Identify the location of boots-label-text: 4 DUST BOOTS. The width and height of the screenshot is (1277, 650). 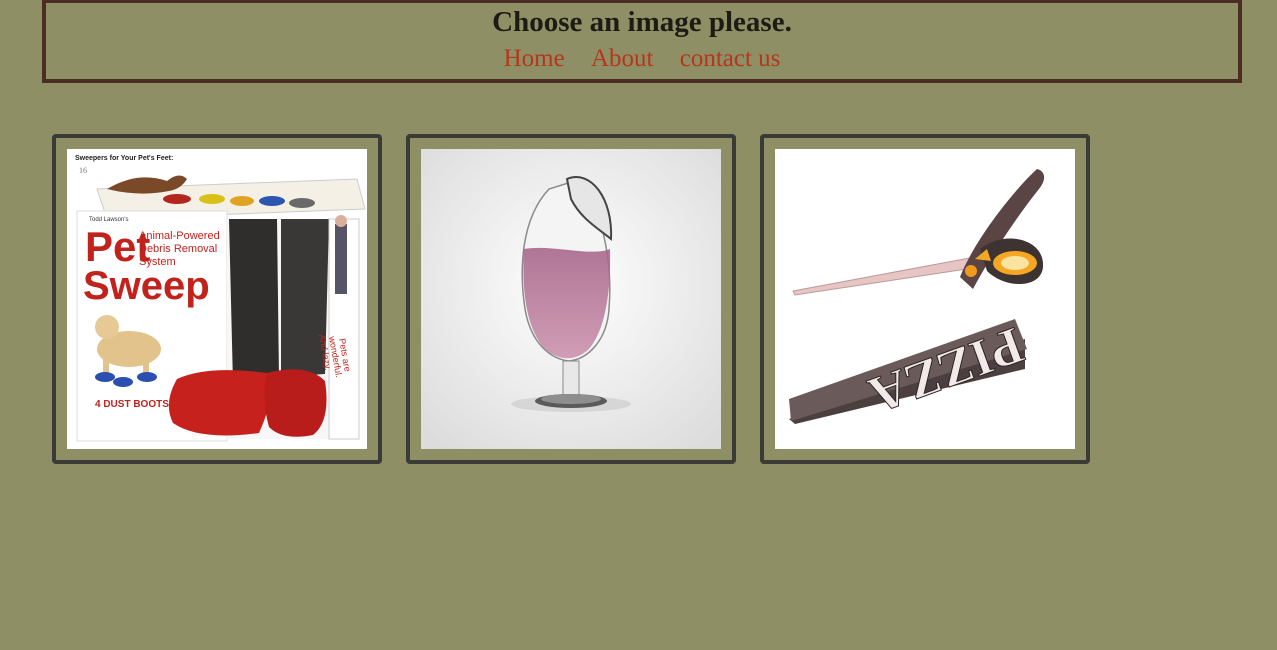
(132, 404).